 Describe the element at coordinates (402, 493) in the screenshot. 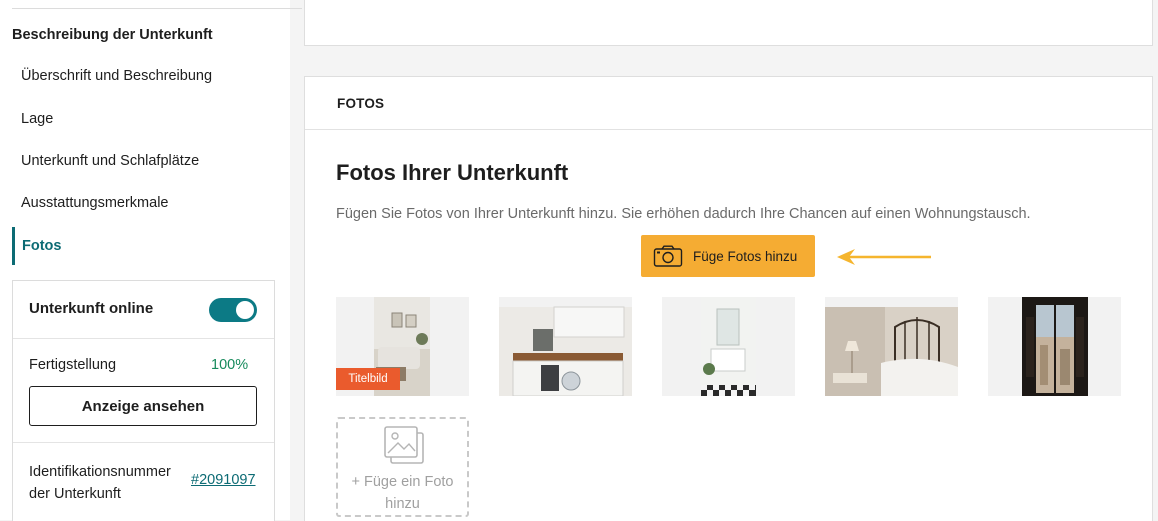

I see `add-photo-label: + Füge ein Foto hinzu` at that location.